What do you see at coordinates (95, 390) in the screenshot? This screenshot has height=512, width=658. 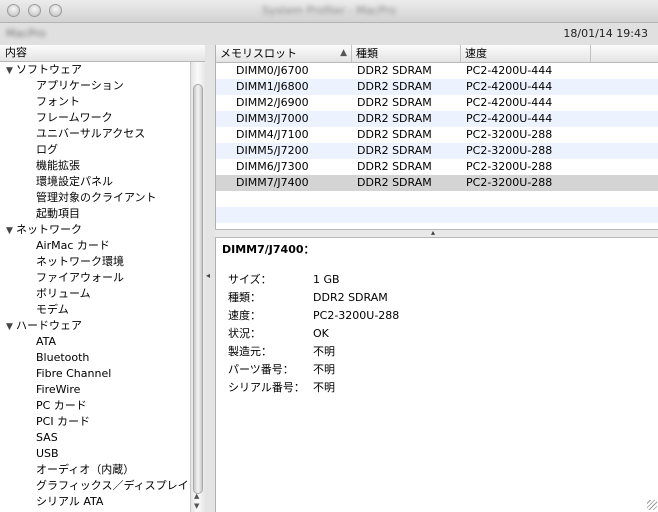 I see `sidebar-item: FireWire` at bounding box center [95, 390].